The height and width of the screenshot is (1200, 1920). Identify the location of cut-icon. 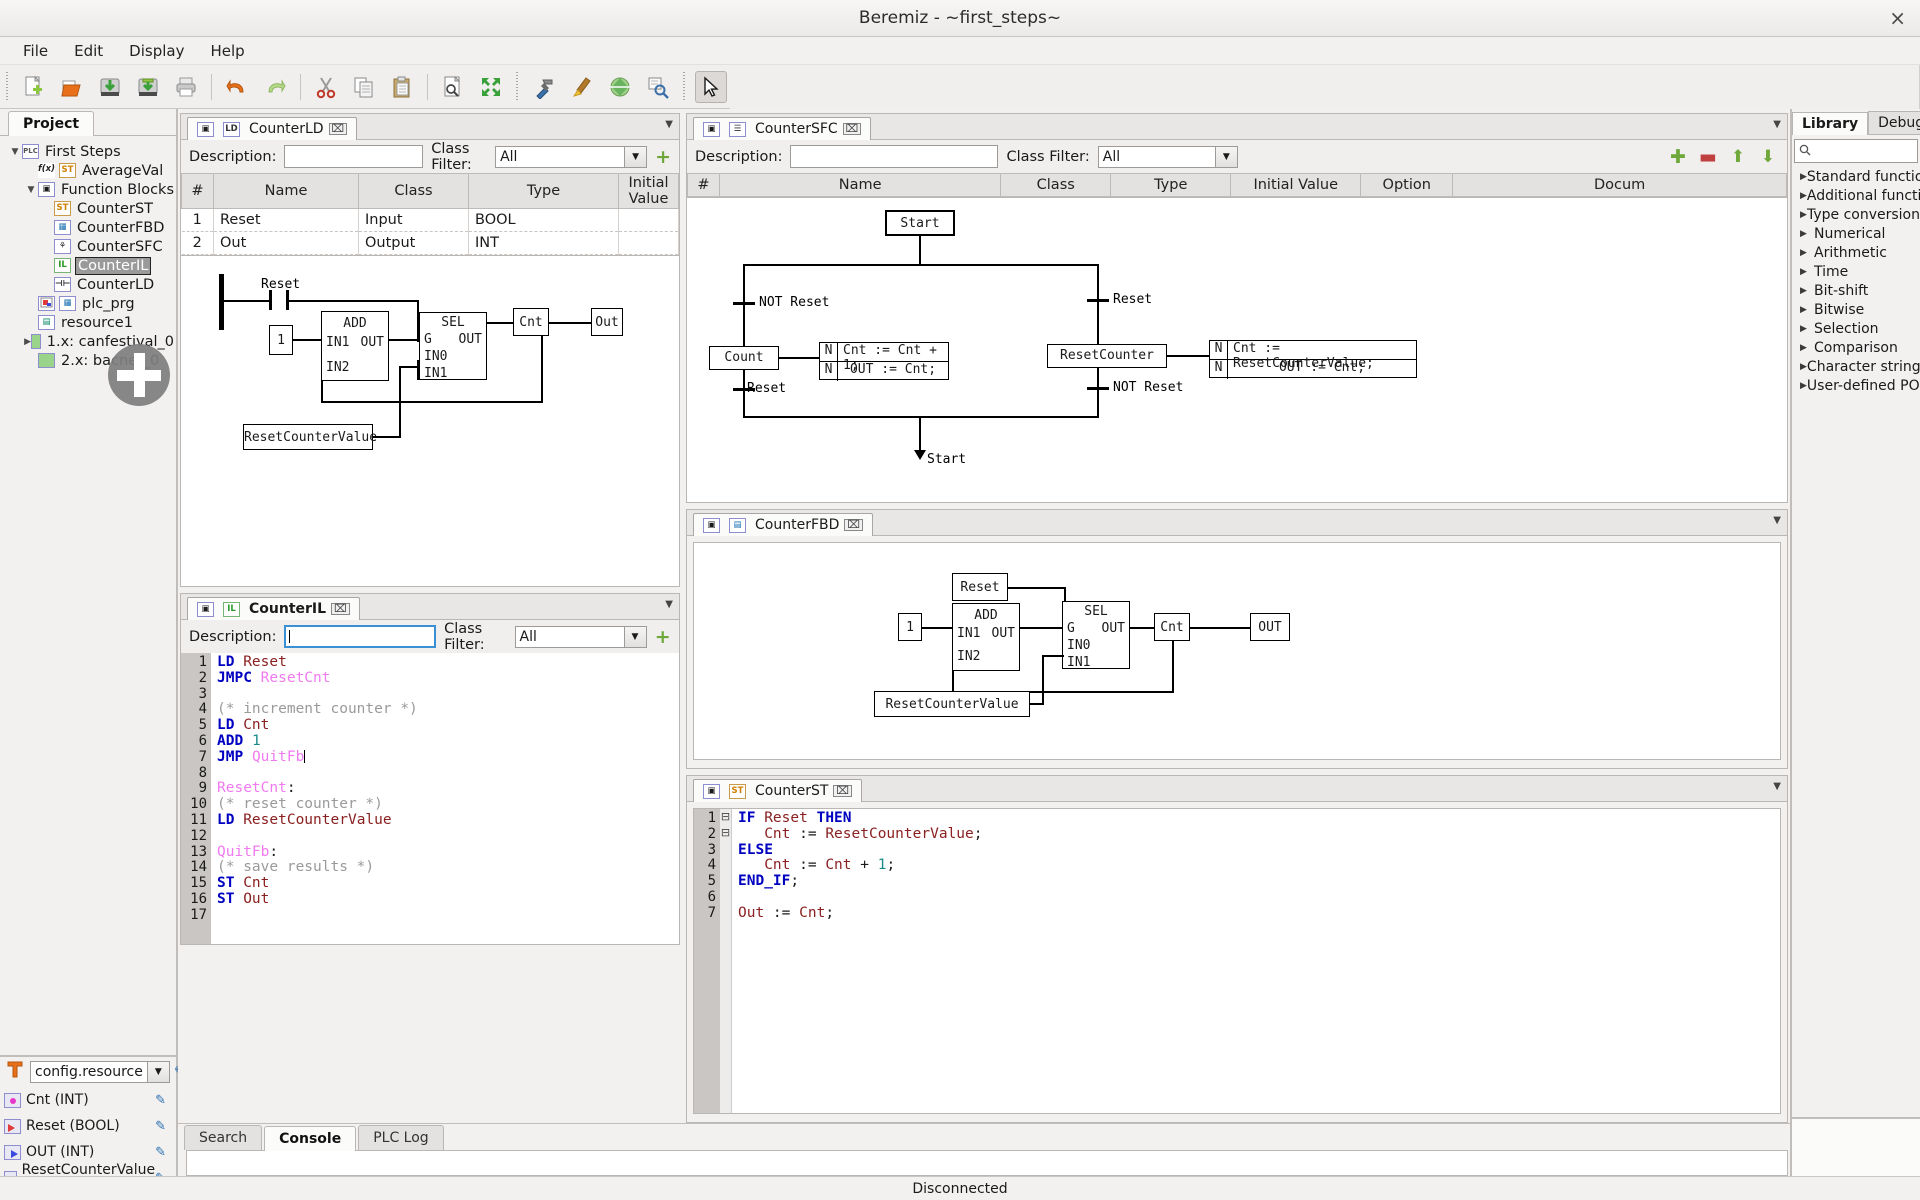
(326, 87).